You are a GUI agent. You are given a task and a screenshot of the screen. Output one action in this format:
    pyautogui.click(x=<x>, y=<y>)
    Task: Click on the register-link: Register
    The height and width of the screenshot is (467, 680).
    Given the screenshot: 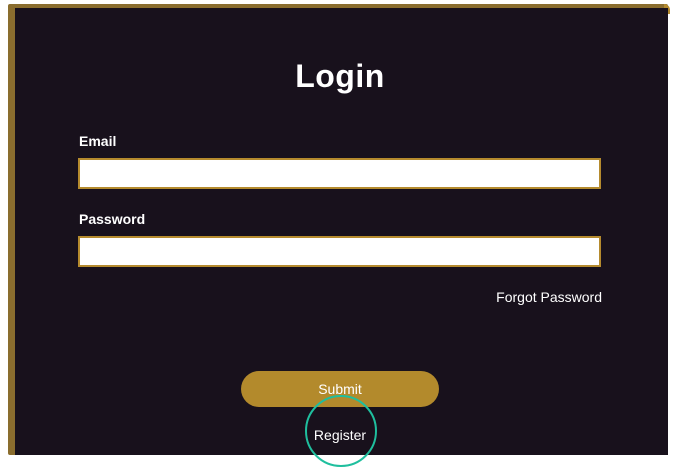 What is the action you would take?
    pyautogui.click(x=340, y=435)
    